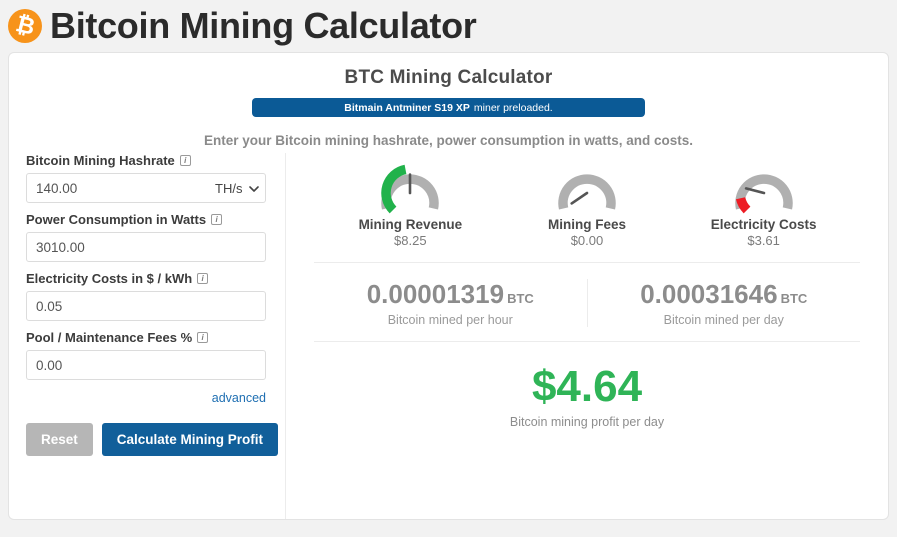  I want to click on preloaded-miner-name: Bitmain Antminer S19 XP, so click(407, 107).